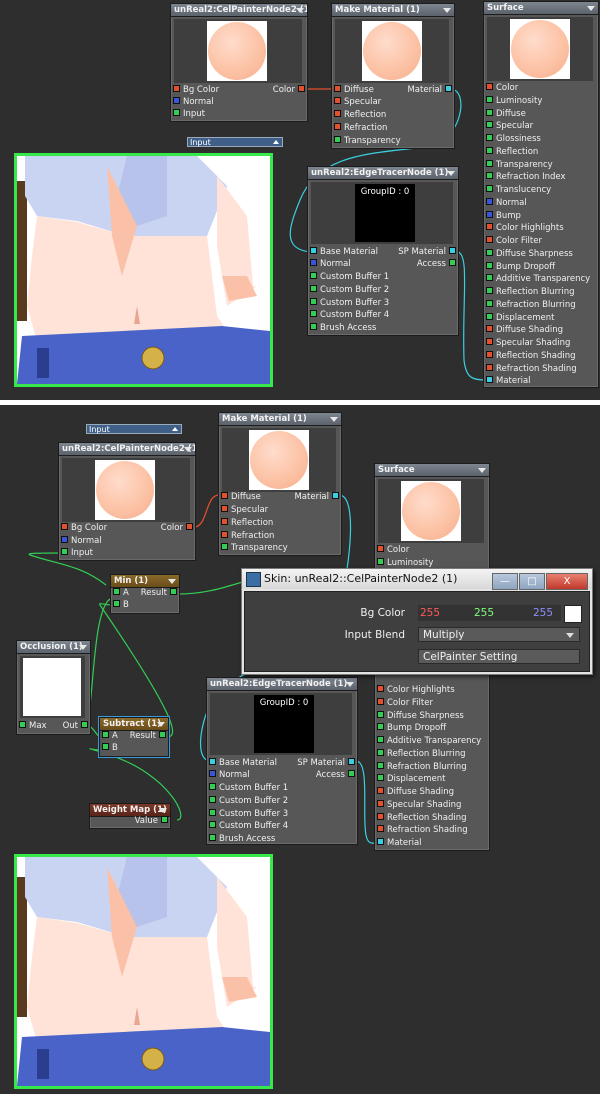  Describe the element at coordinates (53, 687) in the screenshot. I see `occlusion-node: Occlusion (1) Max Out` at that location.